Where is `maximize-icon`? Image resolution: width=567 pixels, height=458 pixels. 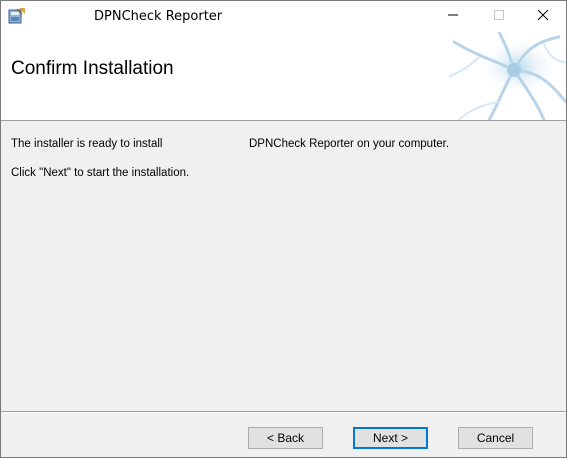
maximize-icon is located at coordinates (499, 17).